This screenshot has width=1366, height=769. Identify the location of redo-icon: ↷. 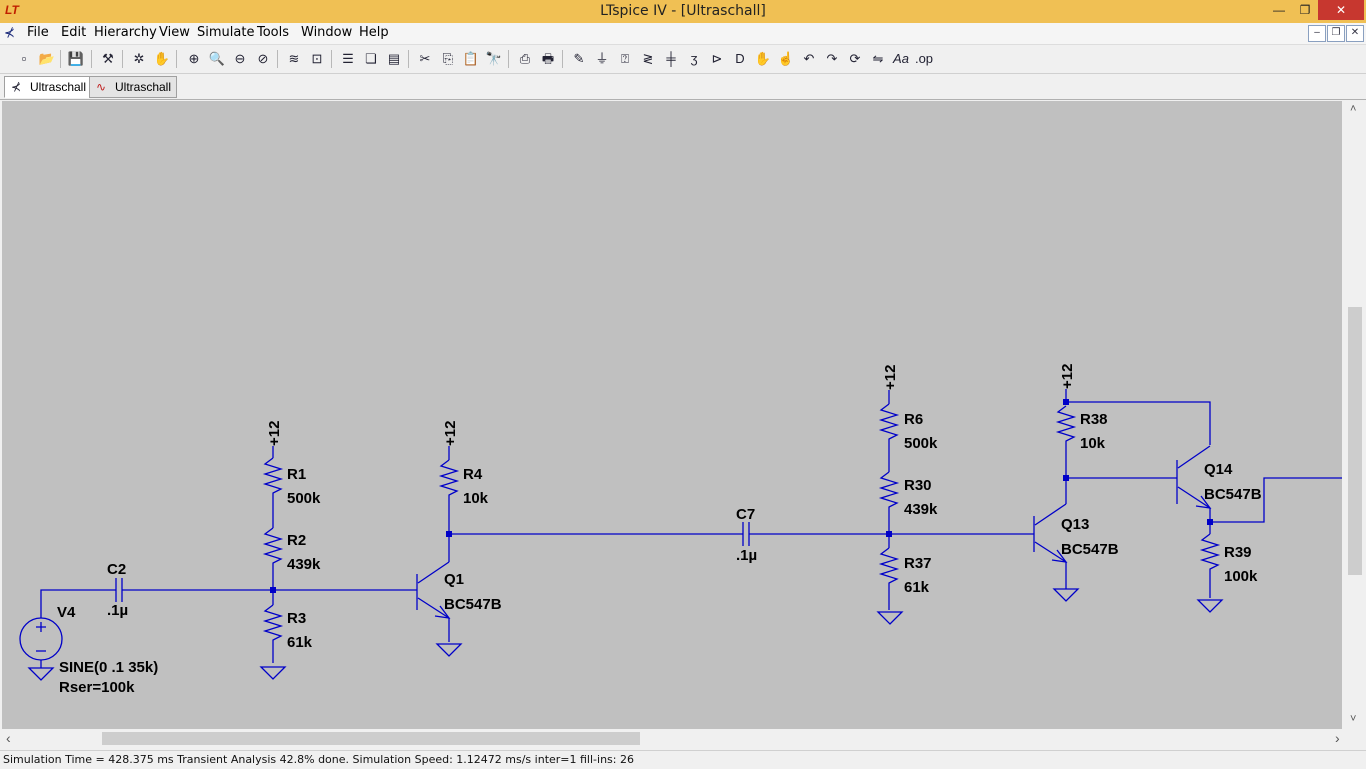
(832, 59).